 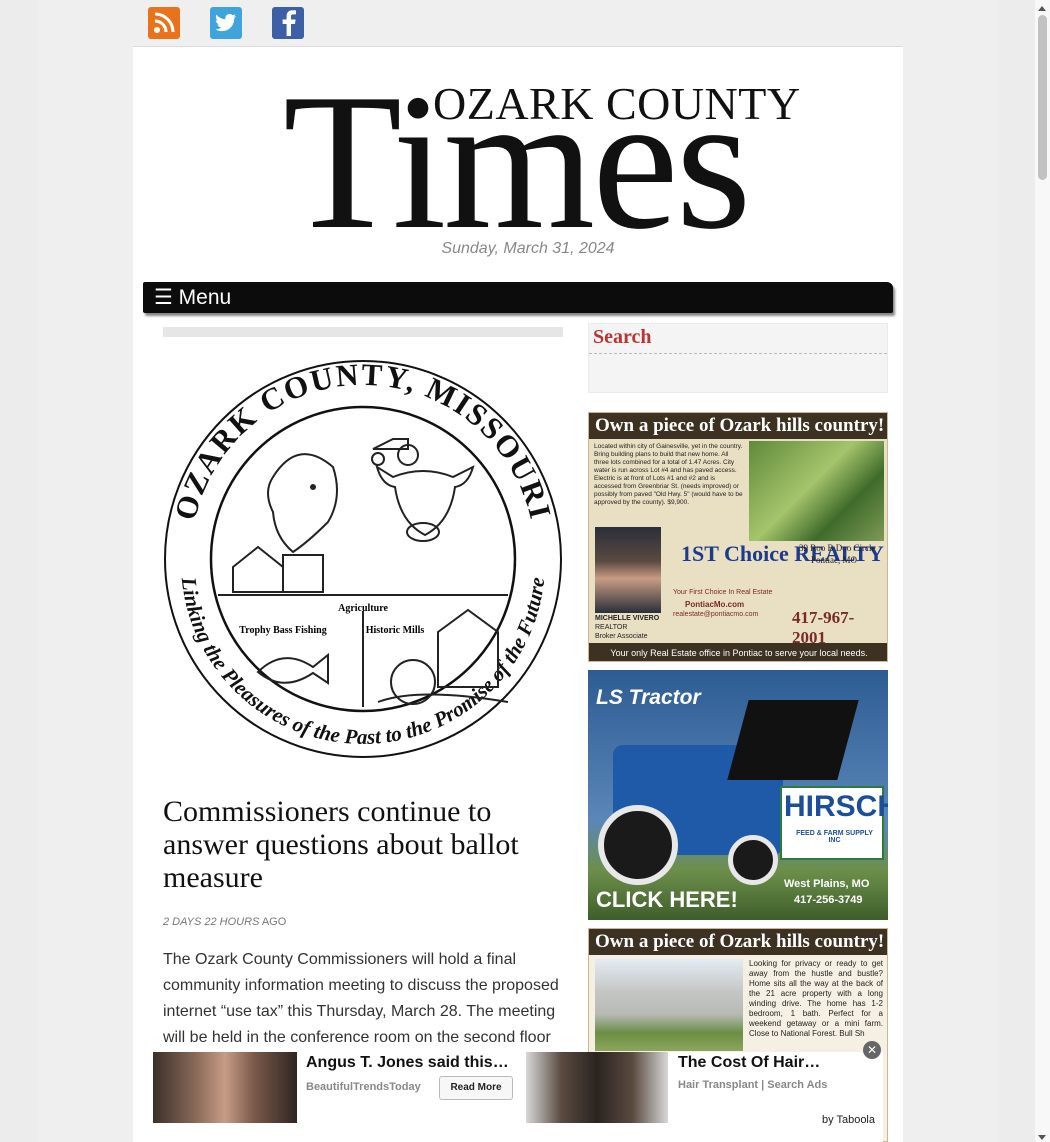 What do you see at coordinates (193, 297) in the screenshot?
I see `menu-label: ☰ Menu` at bounding box center [193, 297].